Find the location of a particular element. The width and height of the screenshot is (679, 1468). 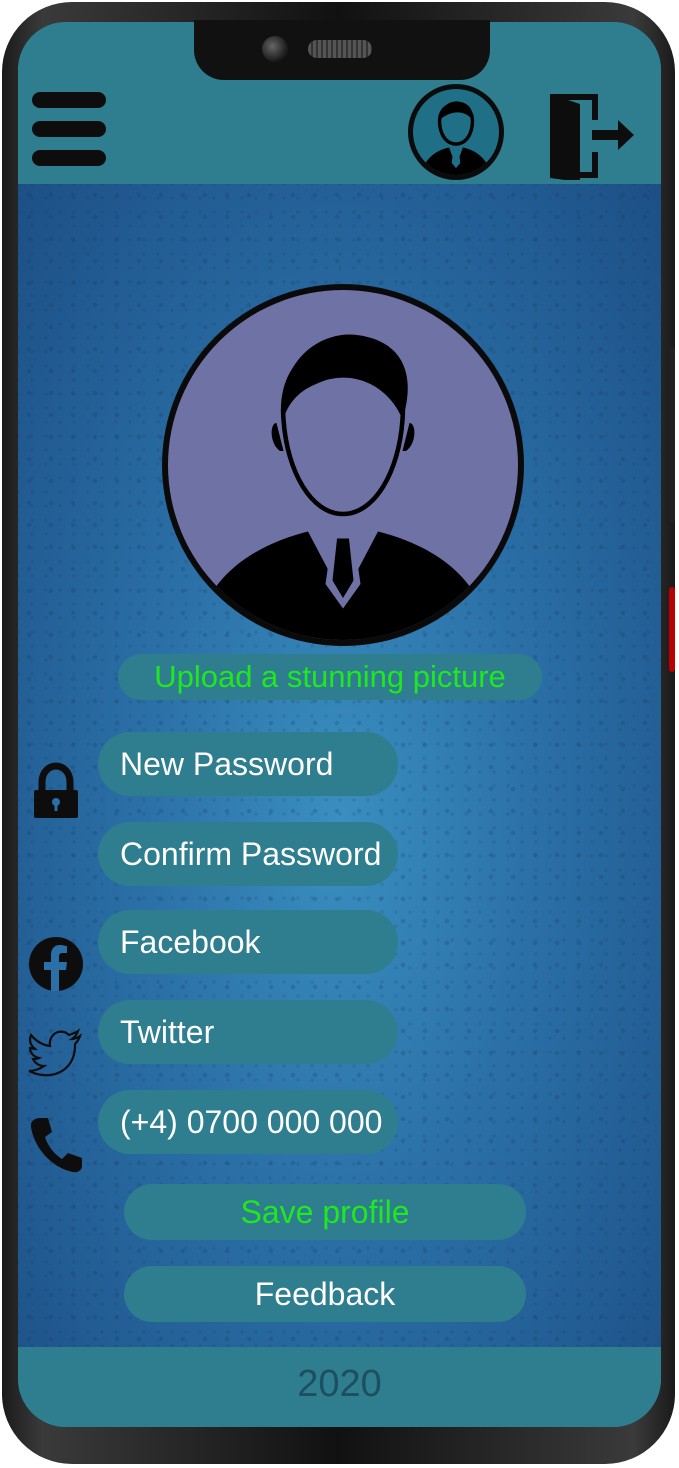

hamburger-menu-icon is located at coordinates (69, 129).